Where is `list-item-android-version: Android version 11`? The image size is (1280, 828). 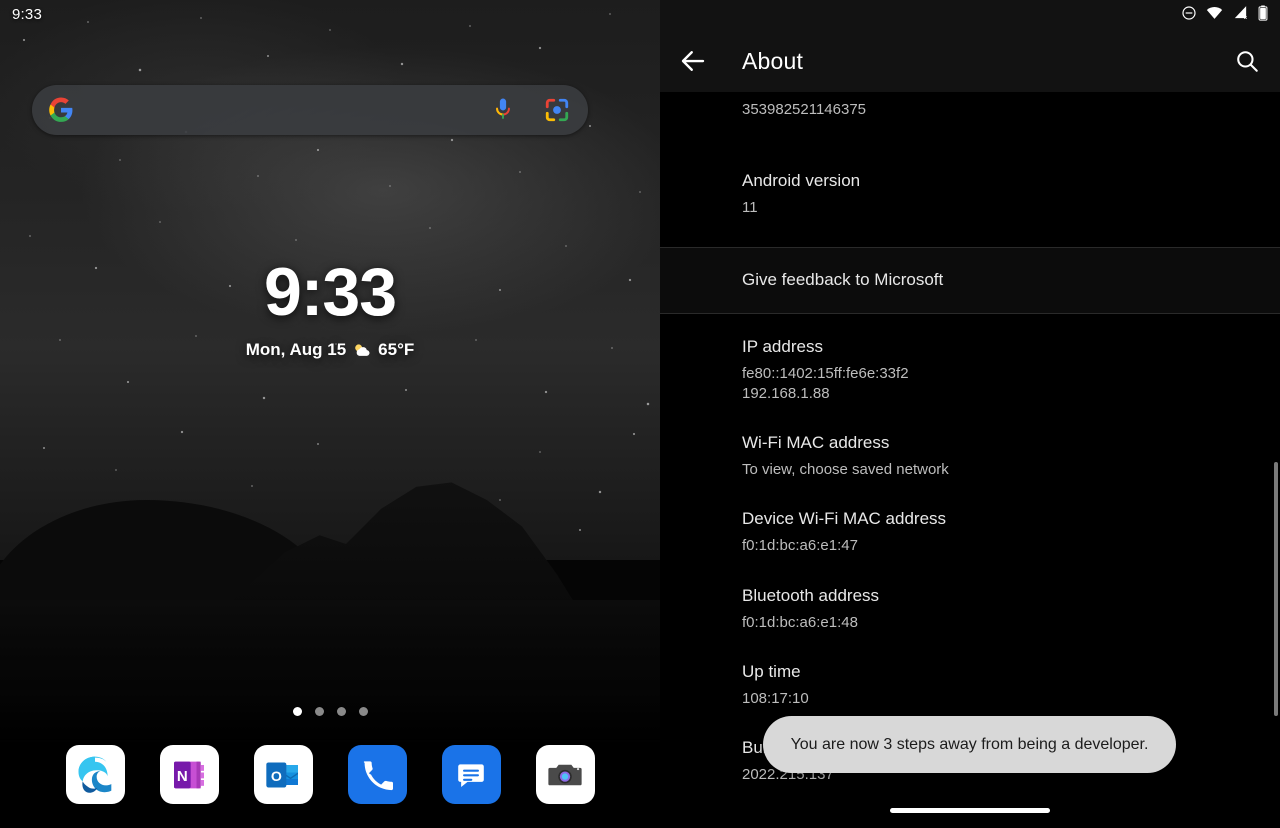 list-item-android-version: Android version 11 is located at coordinates (970, 169).